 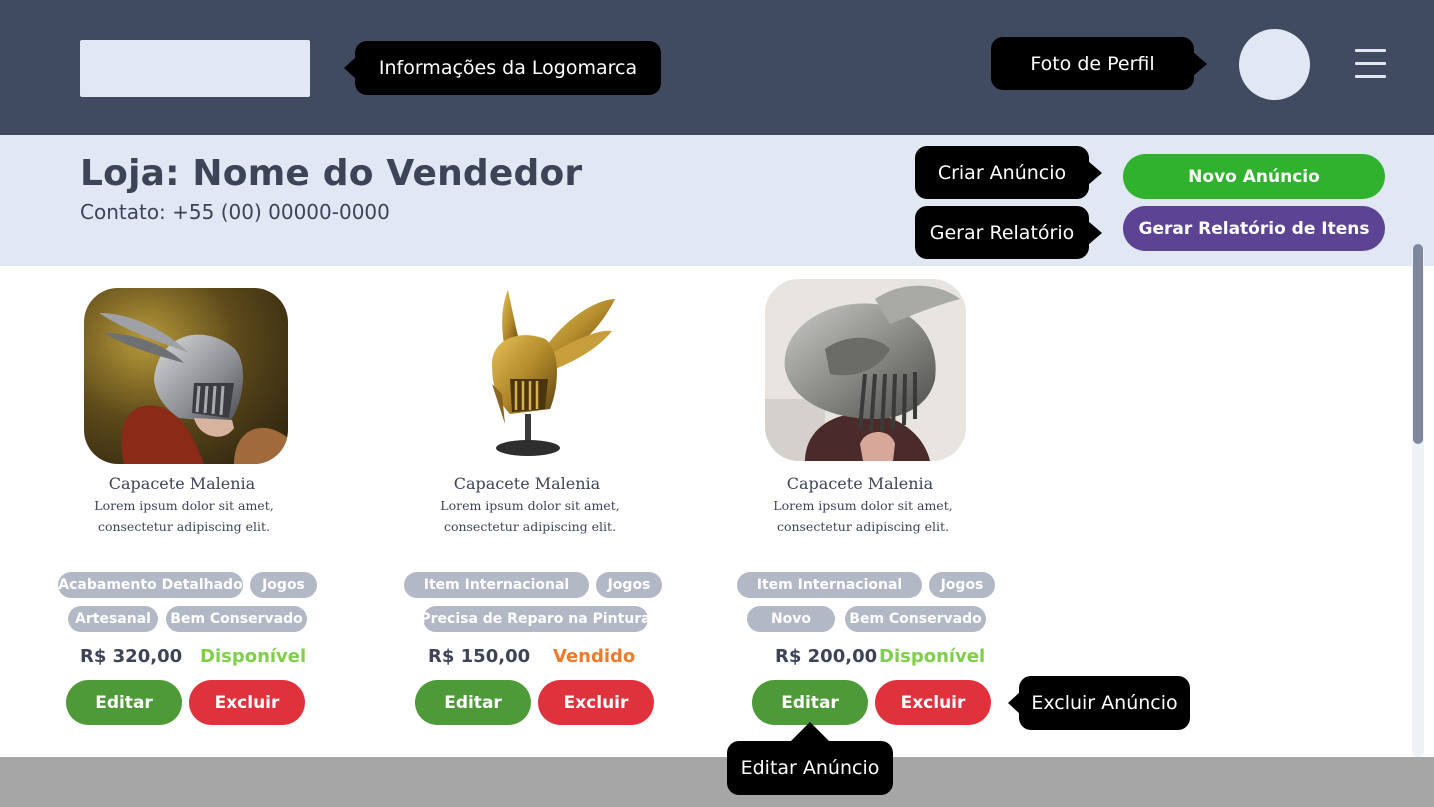 I want to click on store-contact: Contato: +55 (00) 00000-0000, so click(x=235, y=212).